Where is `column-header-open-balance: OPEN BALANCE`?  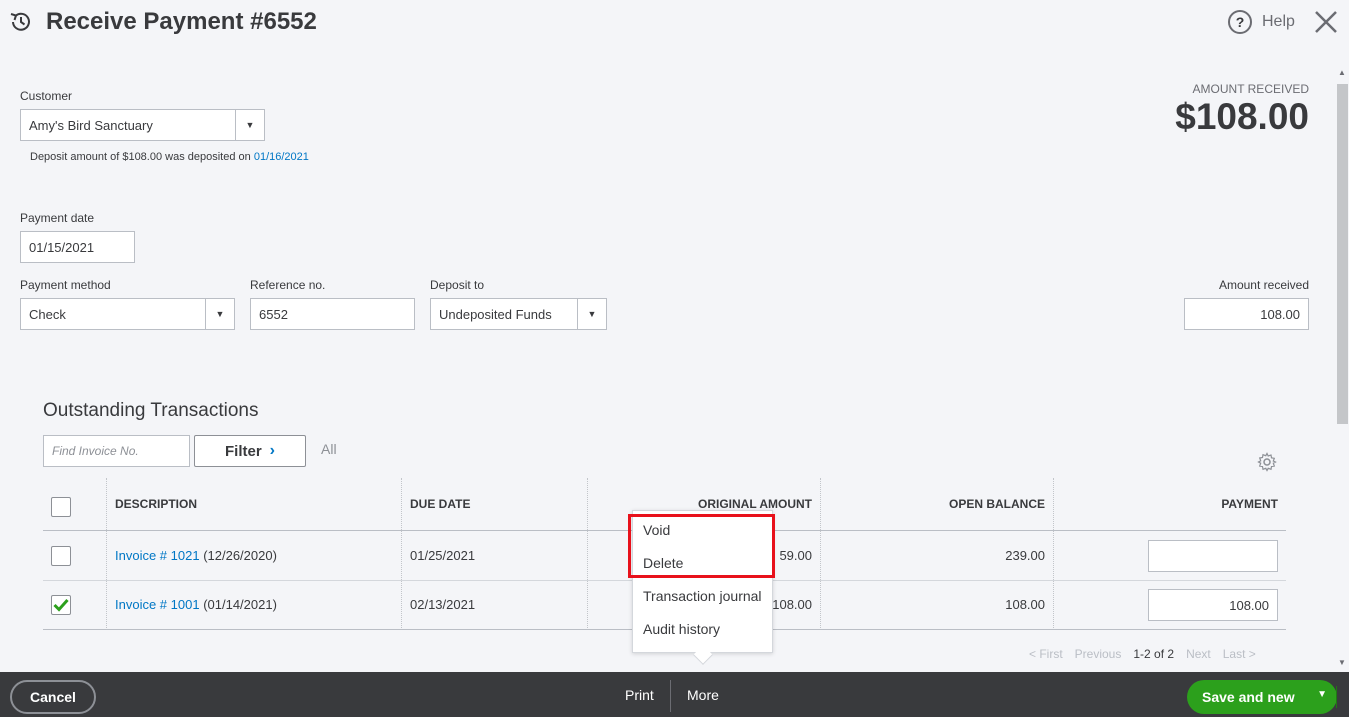 column-header-open-balance: OPEN BALANCE is located at coordinates (997, 504).